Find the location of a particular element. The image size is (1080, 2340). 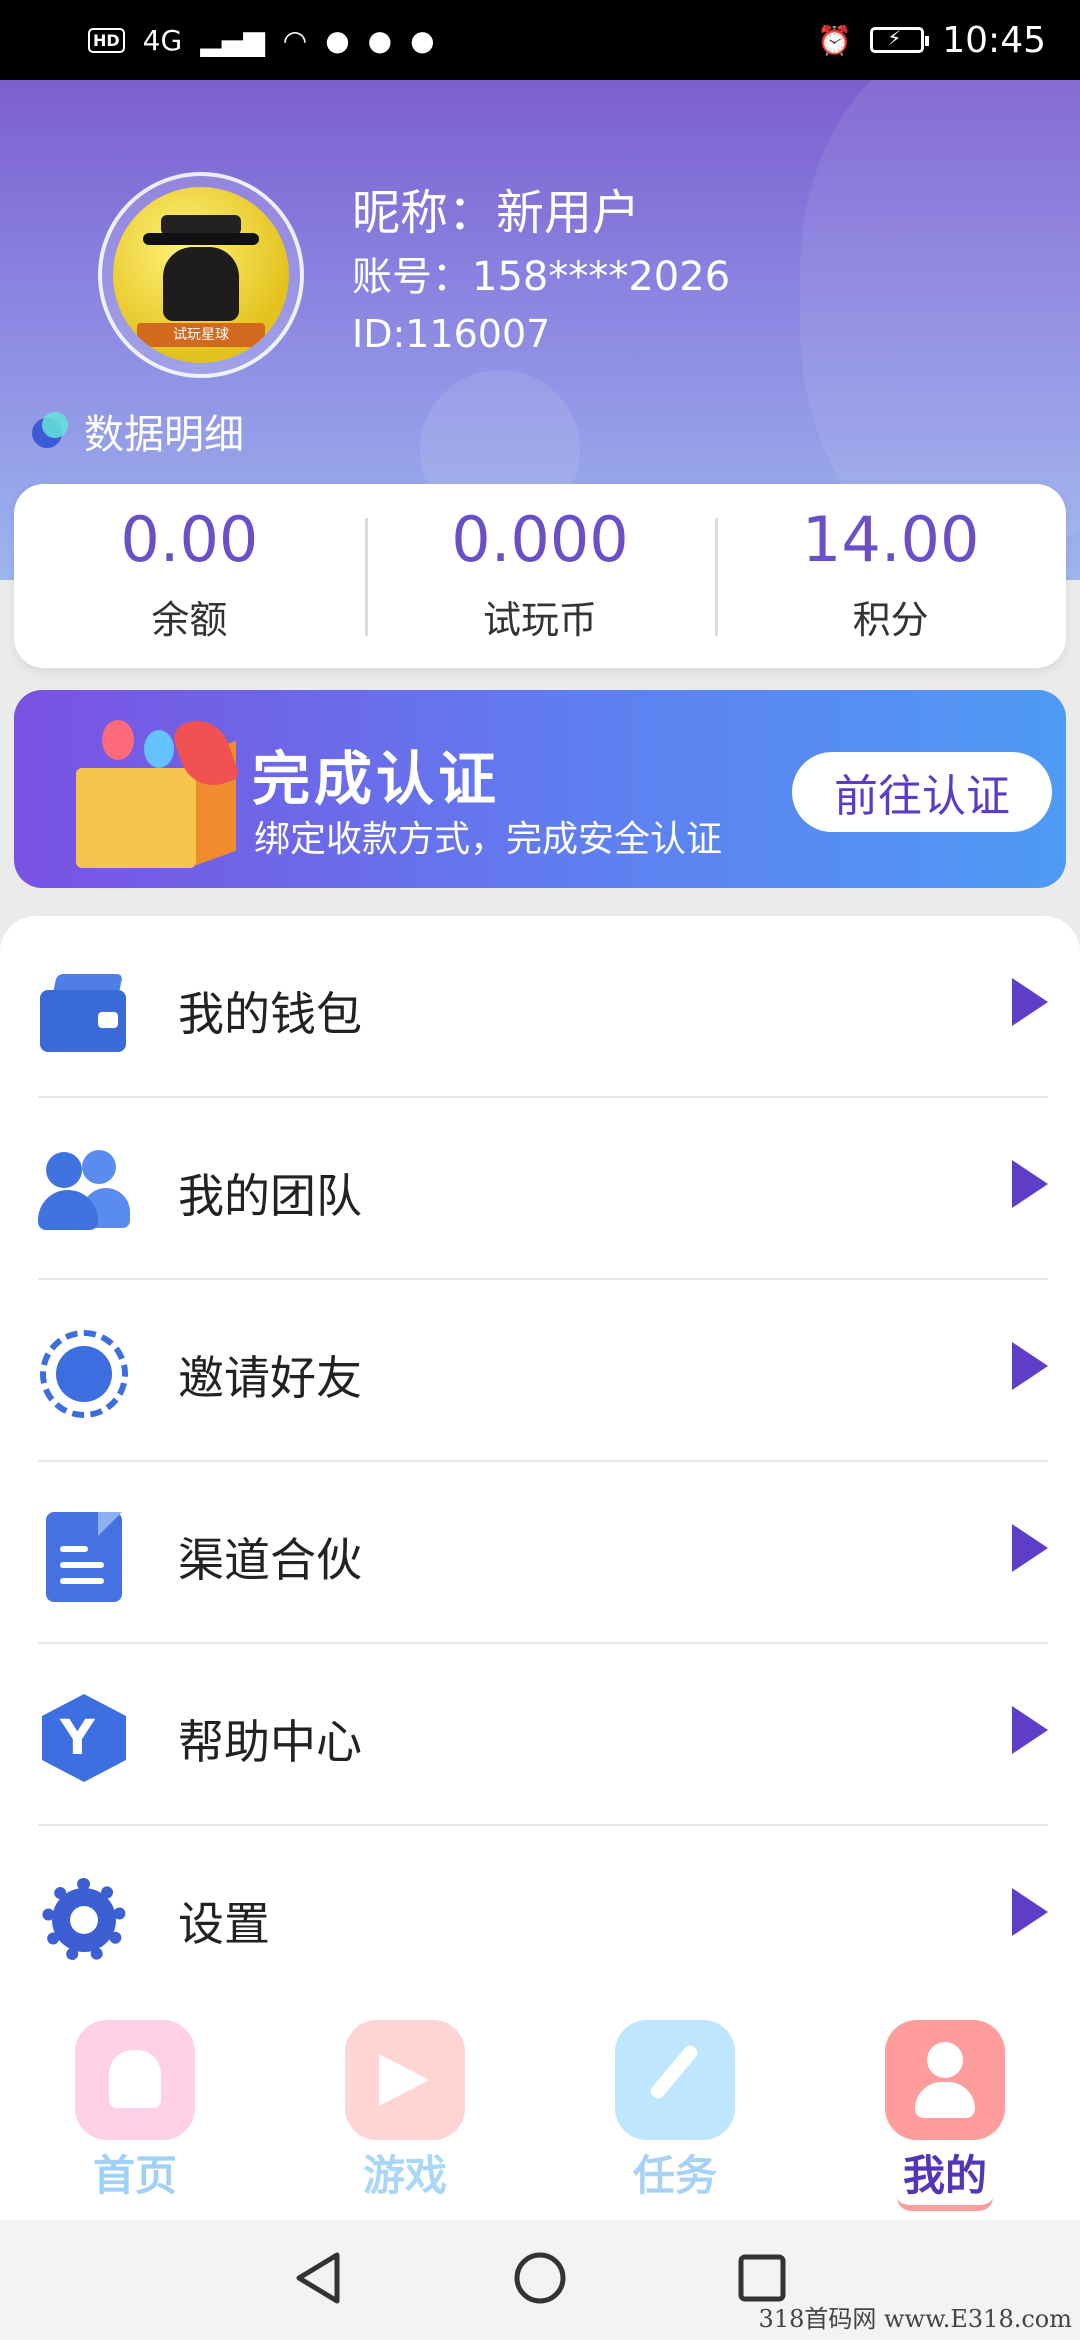

nickname: 昵称：新用户 is located at coordinates (496, 213).